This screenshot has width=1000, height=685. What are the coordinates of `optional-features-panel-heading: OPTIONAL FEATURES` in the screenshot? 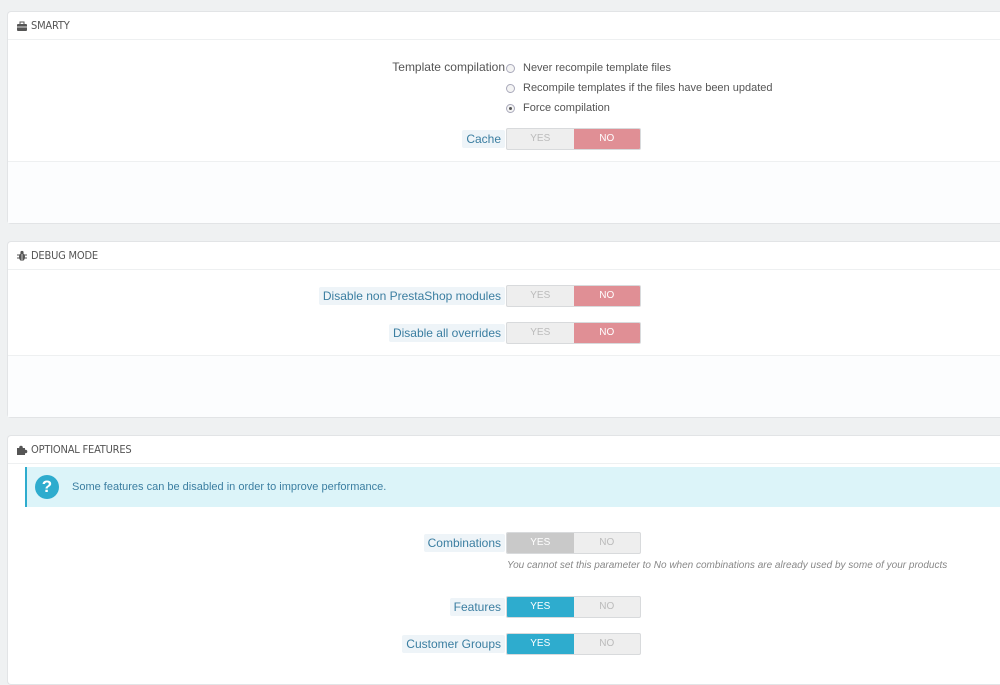 It's located at (504, 450).